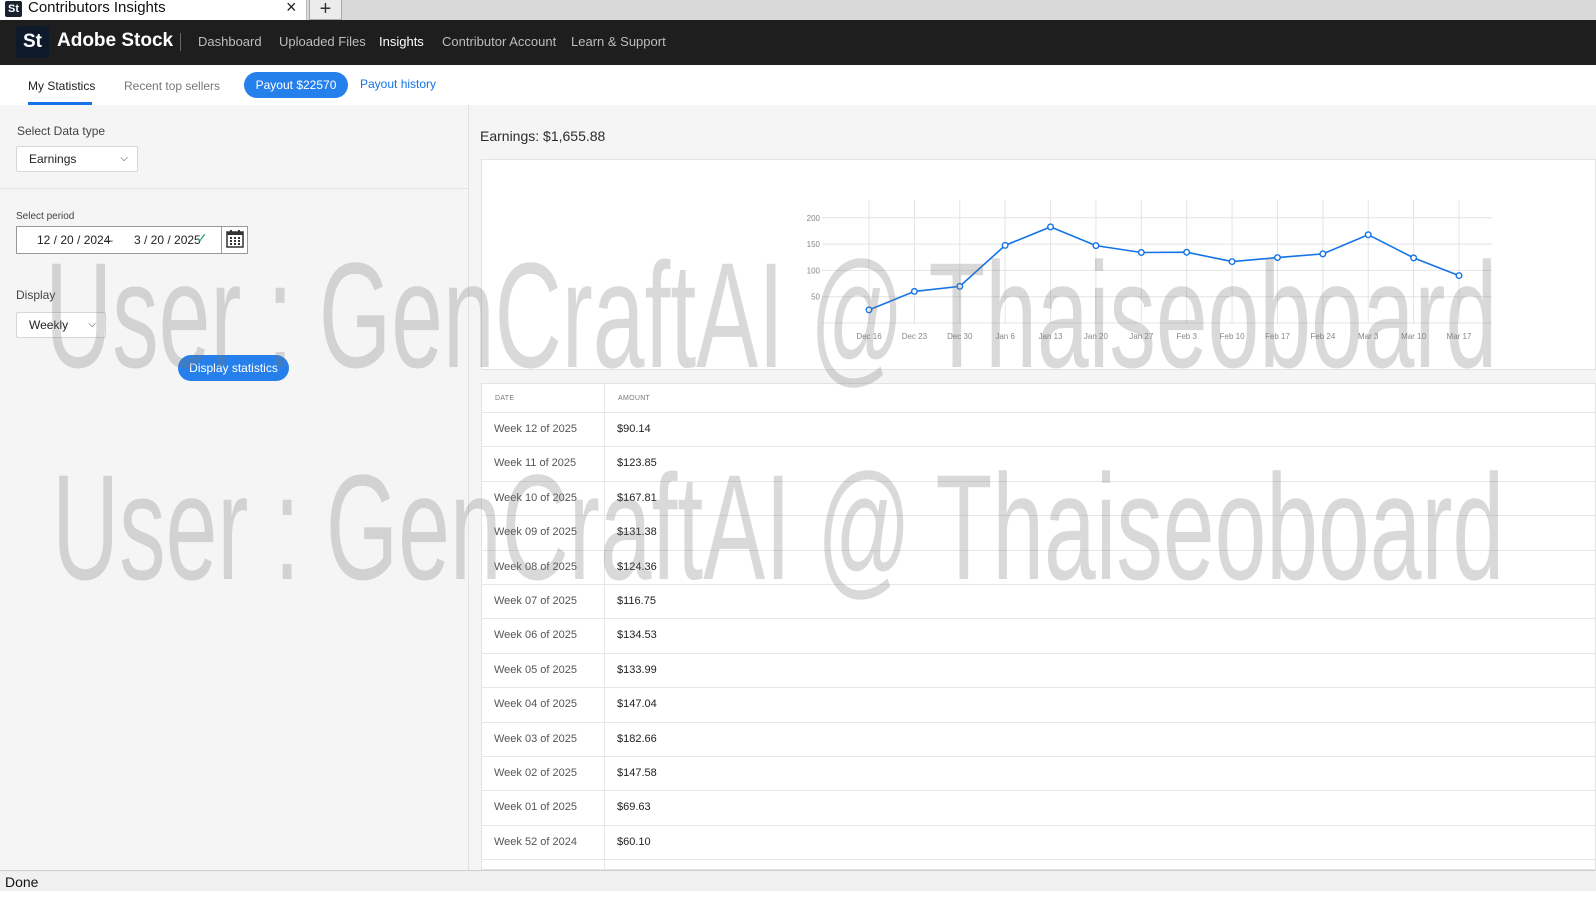  I want to click on table-row: Week 05 of 2025 $133.99, so click(1038, 670).